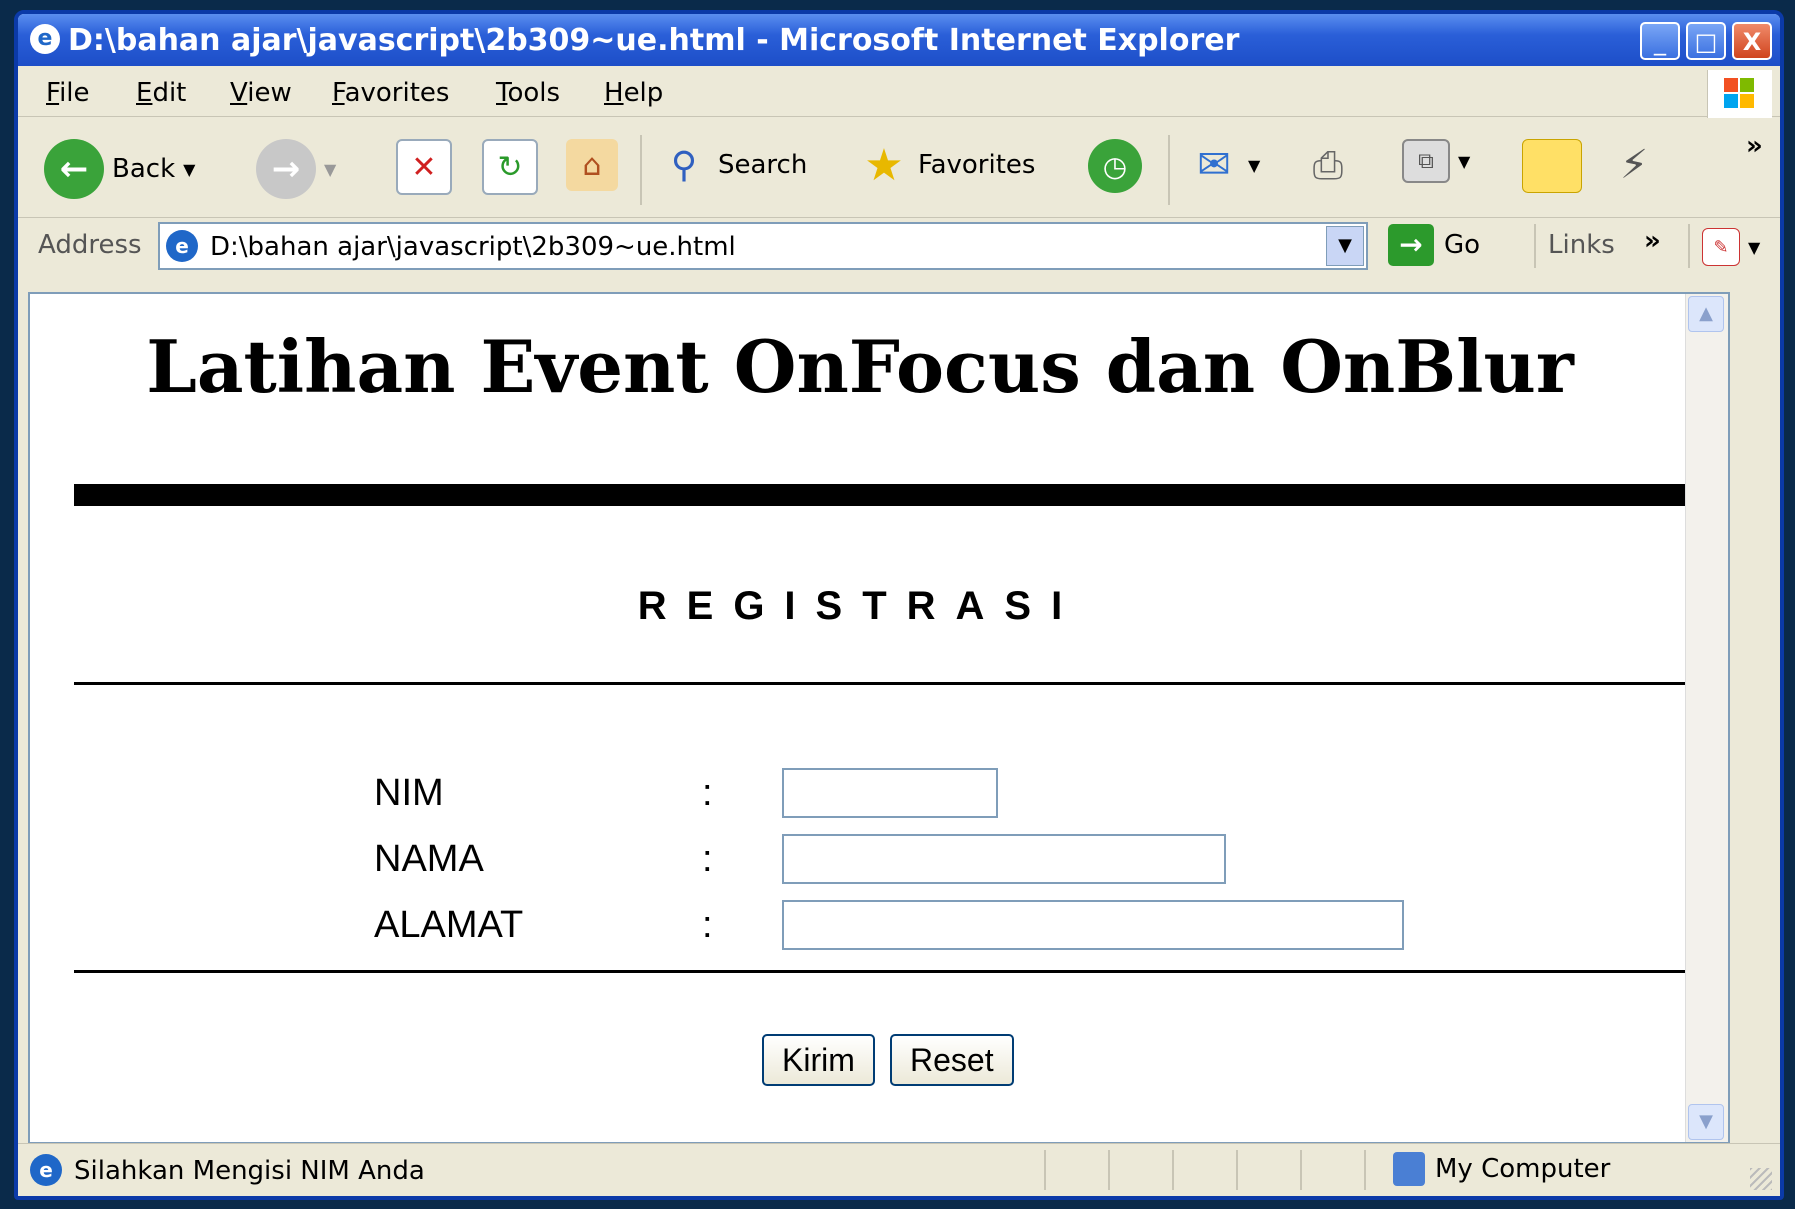 This screenshot has width=1795, height=1209. Describe the element at coordinates (952, 1060) in the screenshot. I see `reset-button: Reset` at that location.